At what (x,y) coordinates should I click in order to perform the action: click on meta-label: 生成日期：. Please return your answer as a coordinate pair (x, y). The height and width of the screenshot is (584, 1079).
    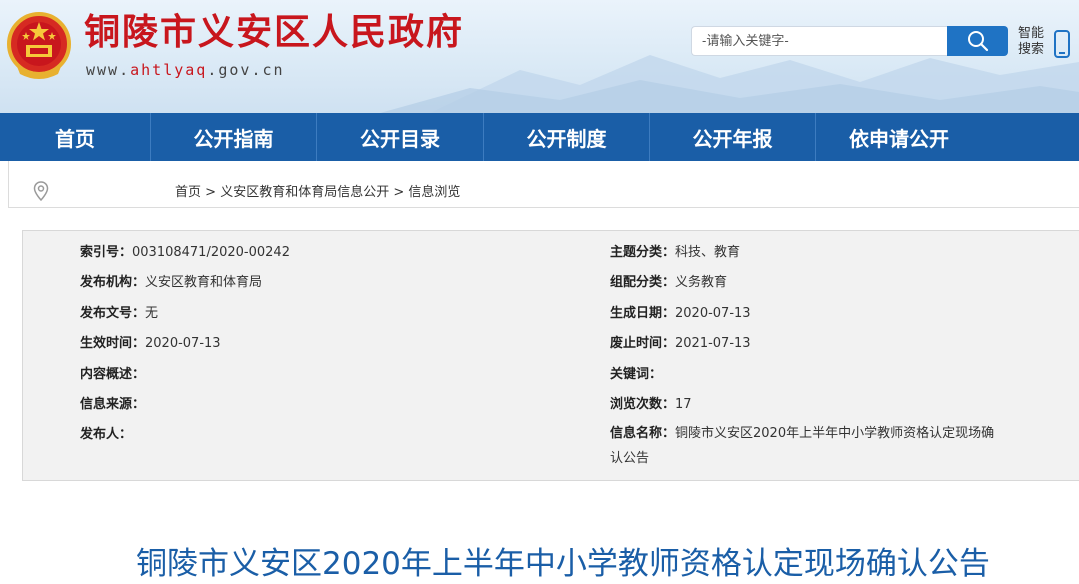
    Looking at the image, I should click on (643, 313).